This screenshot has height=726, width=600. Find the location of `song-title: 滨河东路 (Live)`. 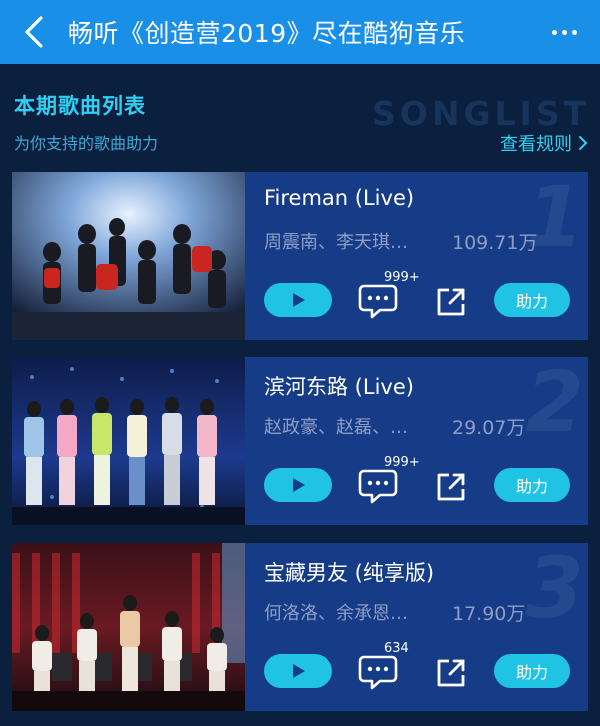

song-title: 滨河东路 (Live) is located at coordinates (339, 386).